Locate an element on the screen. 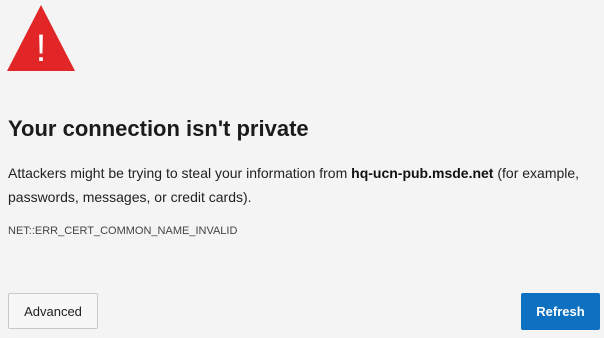  refresh-button: Refresh is located at coordinates (560, 311).